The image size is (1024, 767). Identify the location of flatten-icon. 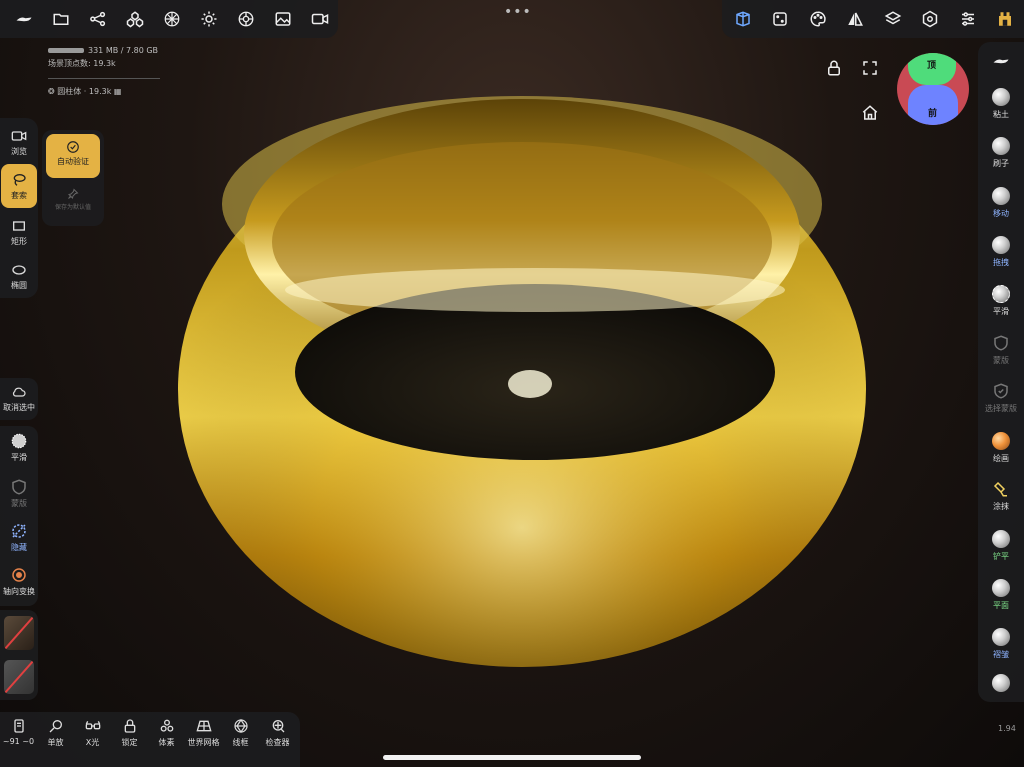
(1001, 539).